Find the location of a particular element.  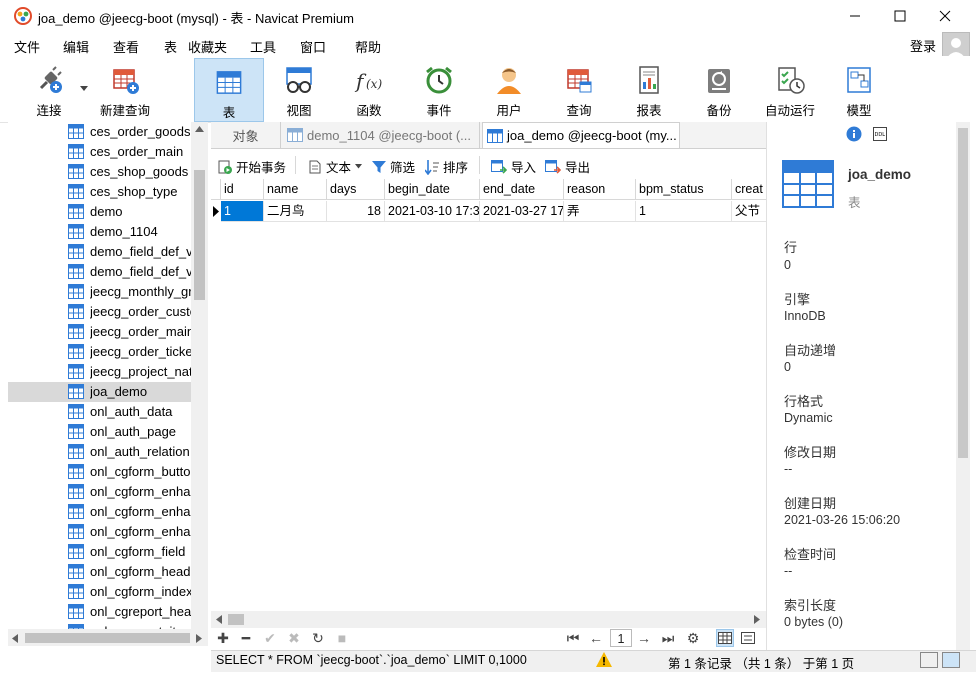

tree-item-onl-cgreport-item: onl_cgreport_item is located at coordinates (99, 625).